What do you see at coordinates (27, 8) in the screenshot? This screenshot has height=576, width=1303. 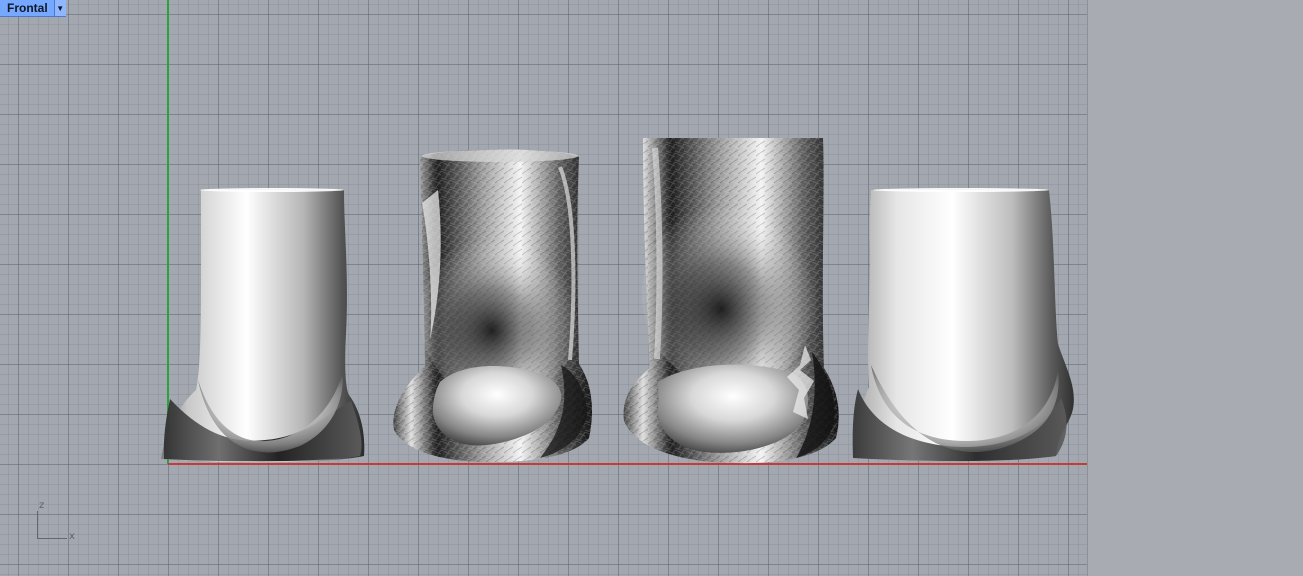 I see `viewport-title-label: Frontal` at bounding box center [27, 8].